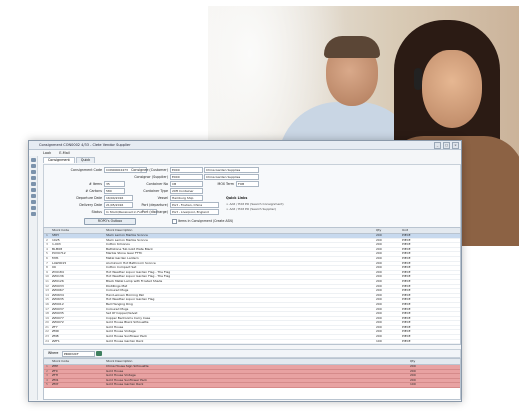 The width and height of the screenshot is (519, 415). What do you see at coordinates (418, 79) in the screenshot?
I see `headset-icon` at bounding box center [418, 79].